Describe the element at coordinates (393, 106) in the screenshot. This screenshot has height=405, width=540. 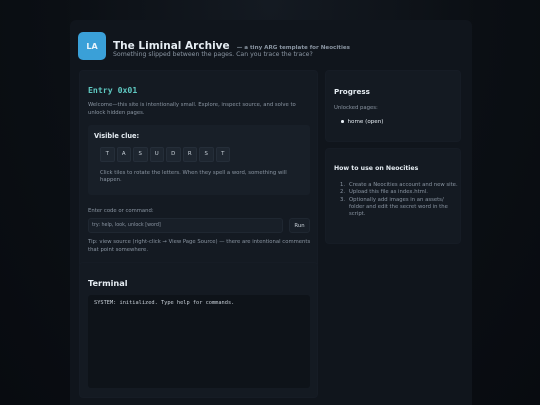
I see `progress-panel: Progress Unlocked pages: home (open)` at that location.